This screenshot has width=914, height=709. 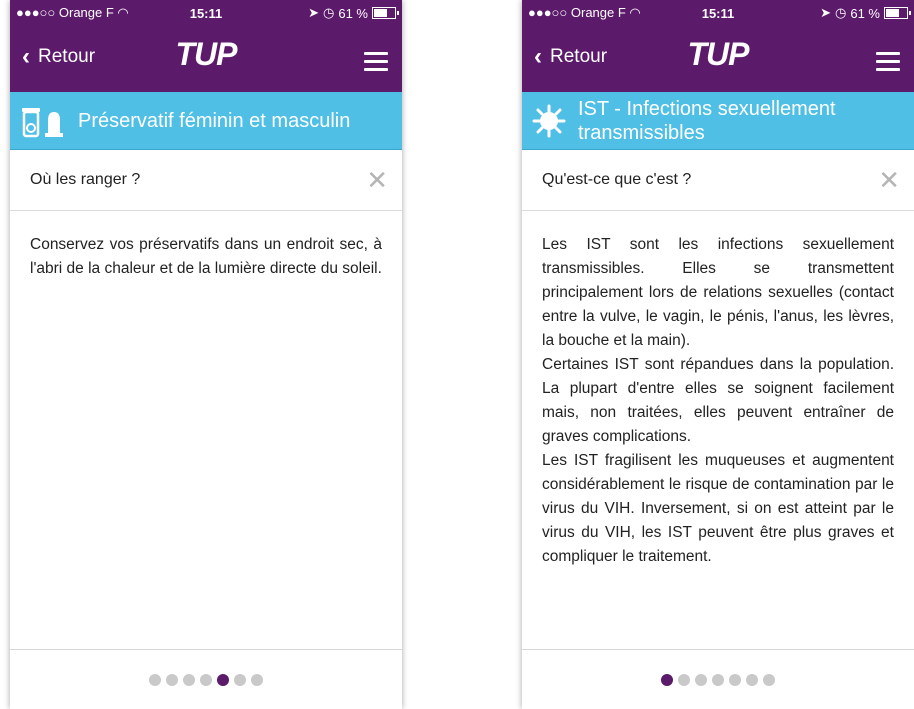 I want to click on question-title: Qu'est-ce que c'est ?, so click(x=617, y=179).